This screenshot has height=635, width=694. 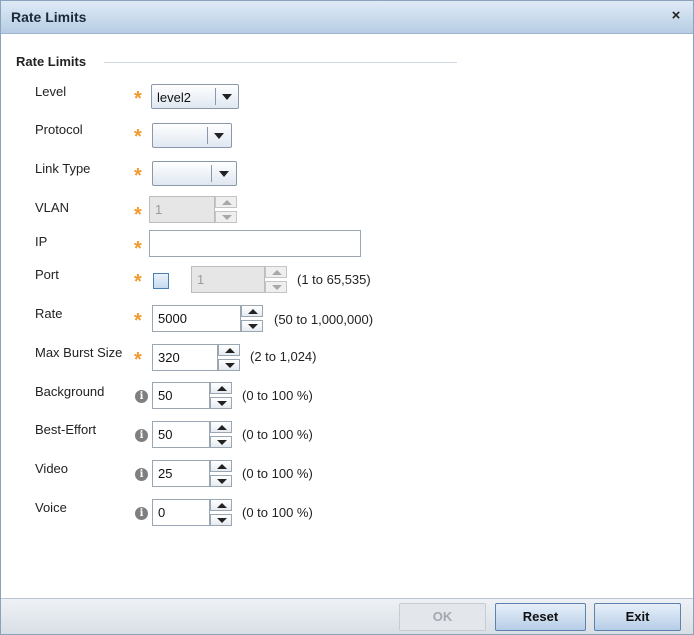 I want to click on best-effort-input: 50, so click(x=181, y=434).